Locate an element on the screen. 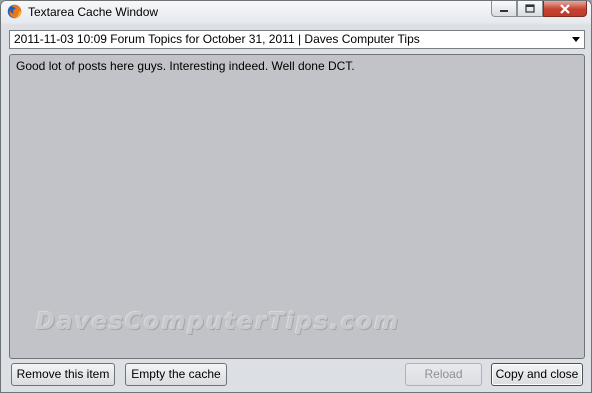  minimize-button is located at coordinates (504, 9).